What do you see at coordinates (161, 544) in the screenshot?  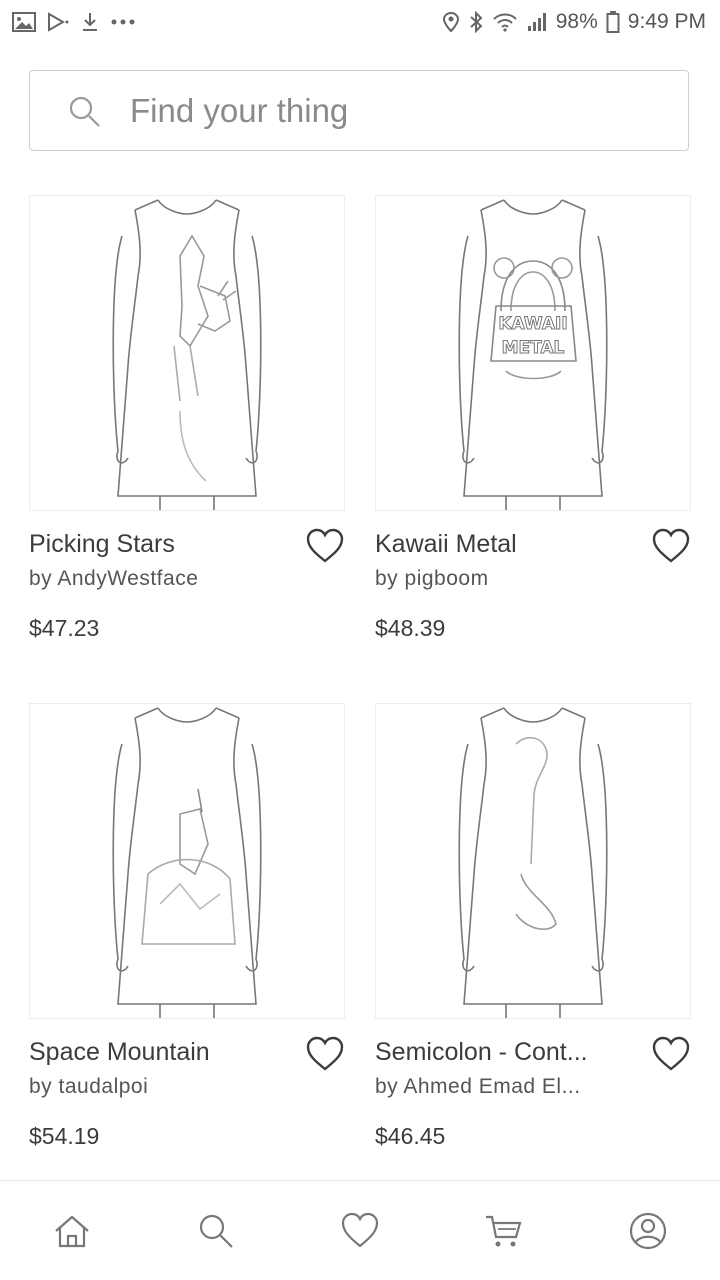 I see `product-title: Picking Stars` at bounding box center [161, 544].